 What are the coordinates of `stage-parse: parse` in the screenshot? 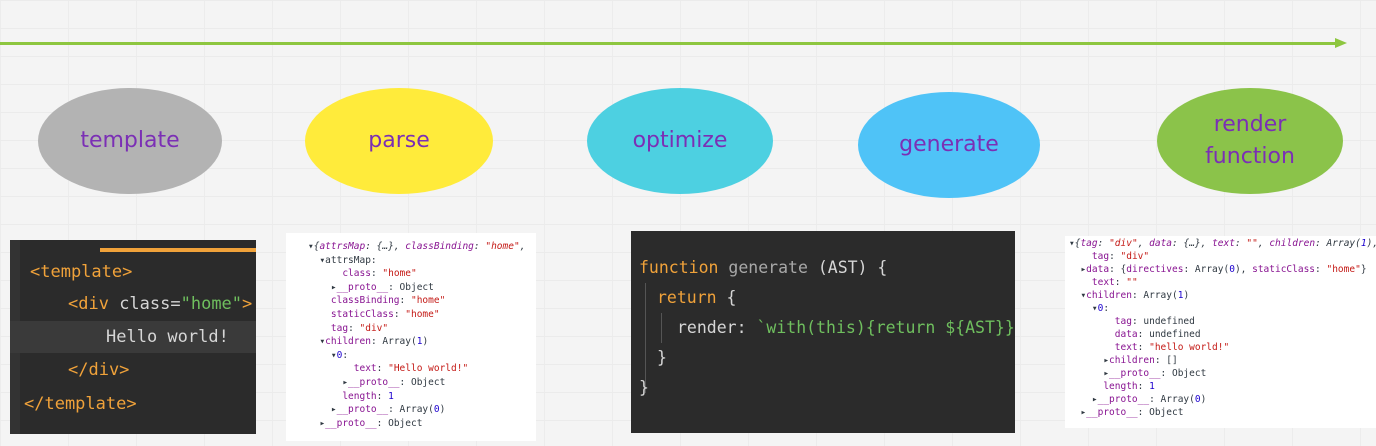 It's located at (399, 141).